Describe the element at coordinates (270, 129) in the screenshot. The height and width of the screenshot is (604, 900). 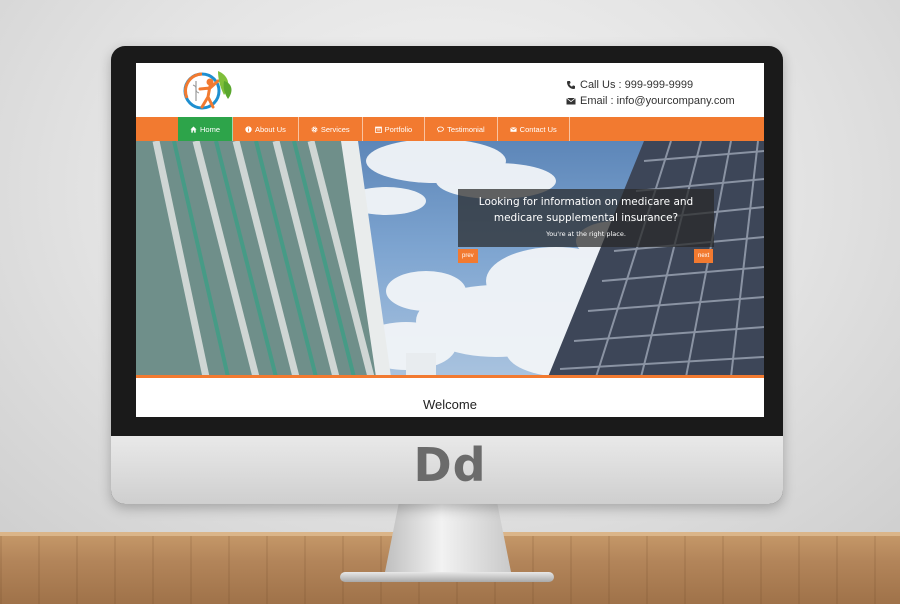
I see `nav-about-us-label: About Us` at that location.